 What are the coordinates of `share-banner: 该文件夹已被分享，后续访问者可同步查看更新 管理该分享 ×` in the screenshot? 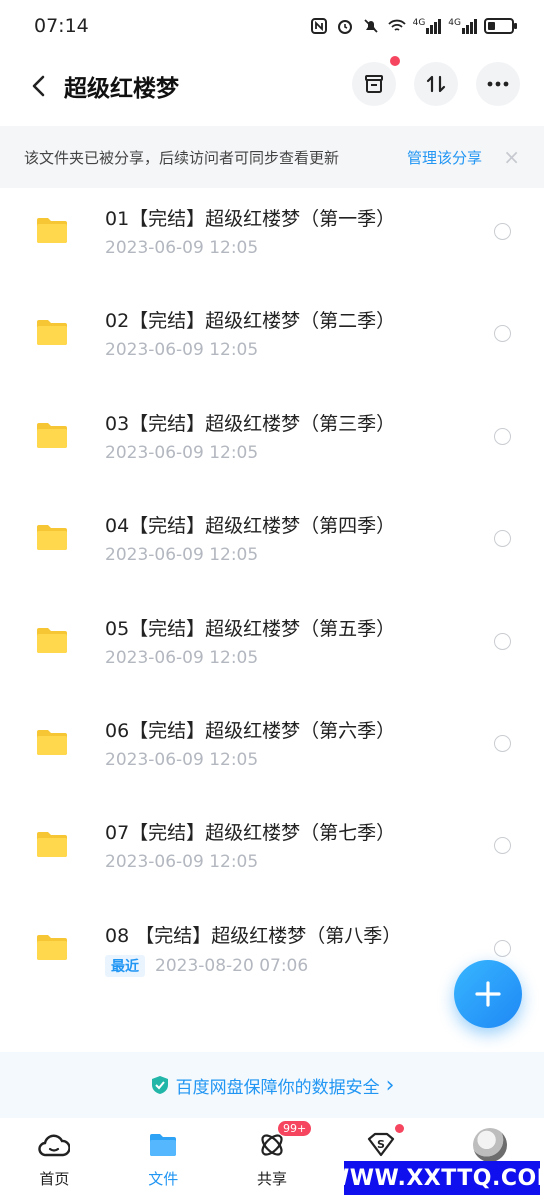 It's located at (272, 157).